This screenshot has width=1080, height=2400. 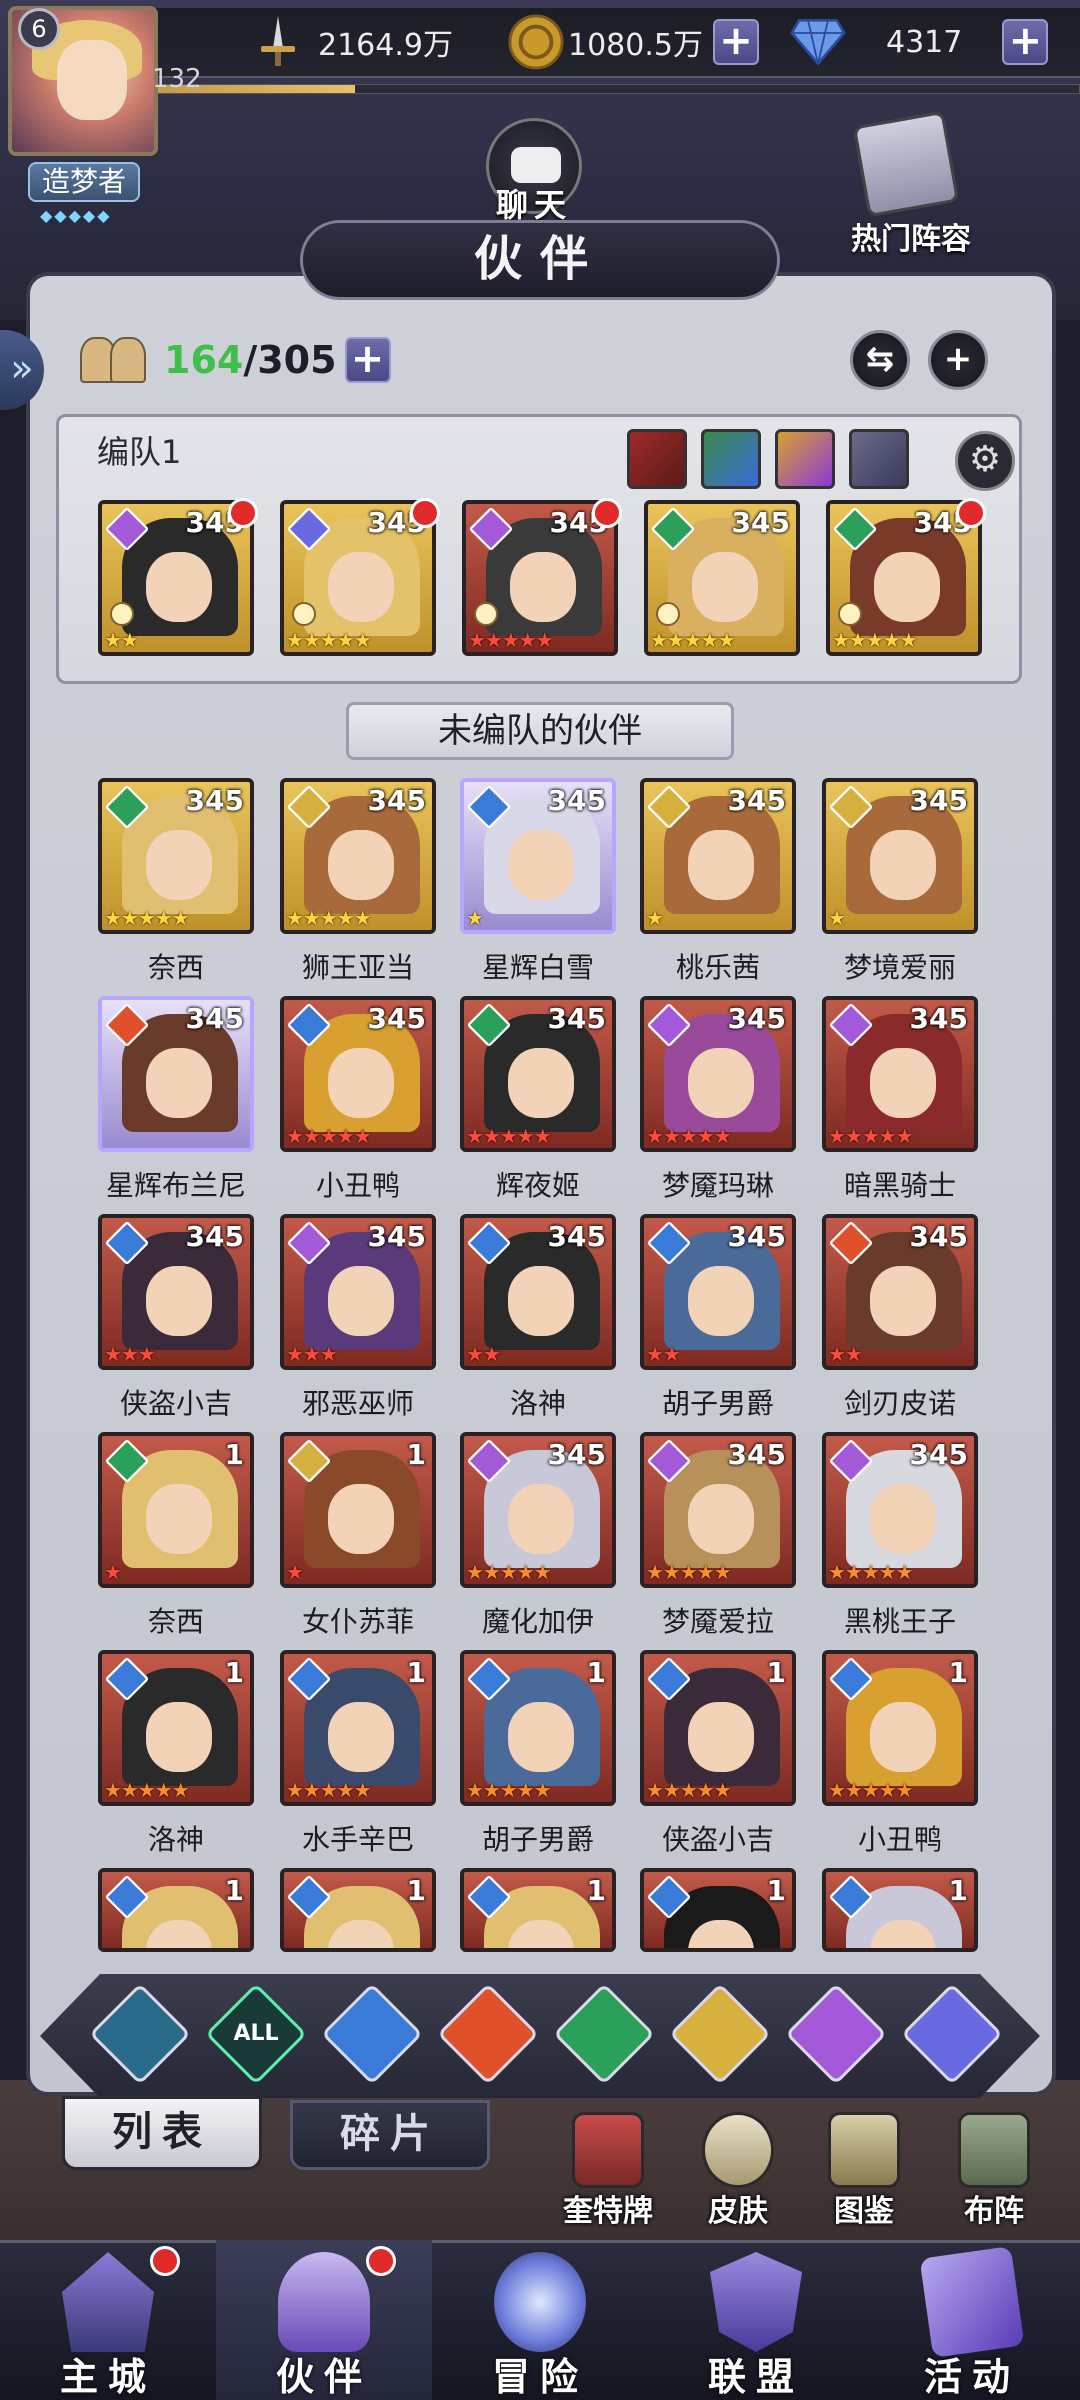 I want to click on nav-main-city: 主城, so click(x=108, y=2320).